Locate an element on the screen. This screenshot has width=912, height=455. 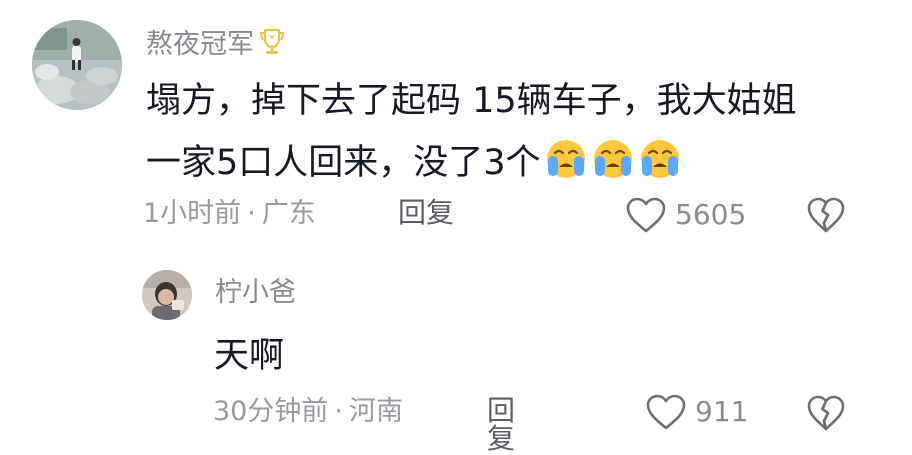
comment-text-line: 天啊 is located at coordinates (249, 356).